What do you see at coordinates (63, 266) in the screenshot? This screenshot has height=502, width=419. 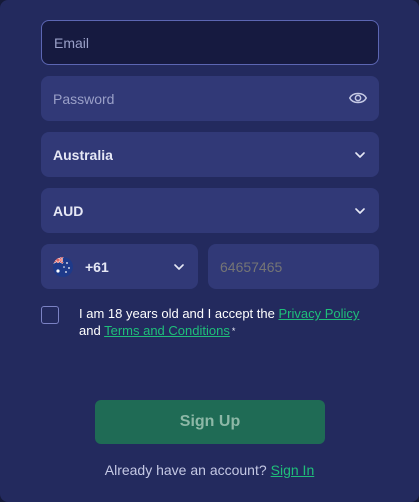 I see `australia-flag-icon` at bounding box center [63, 266].